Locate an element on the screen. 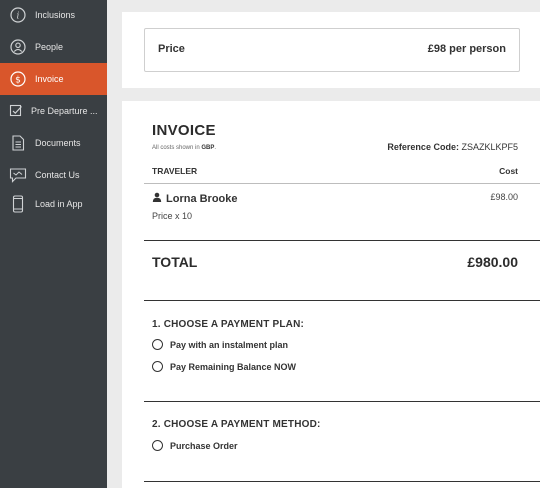 The width and height of the screenshot is (540, 488). sidebar-item-documents: Documents is located at coordinates (53, 143).